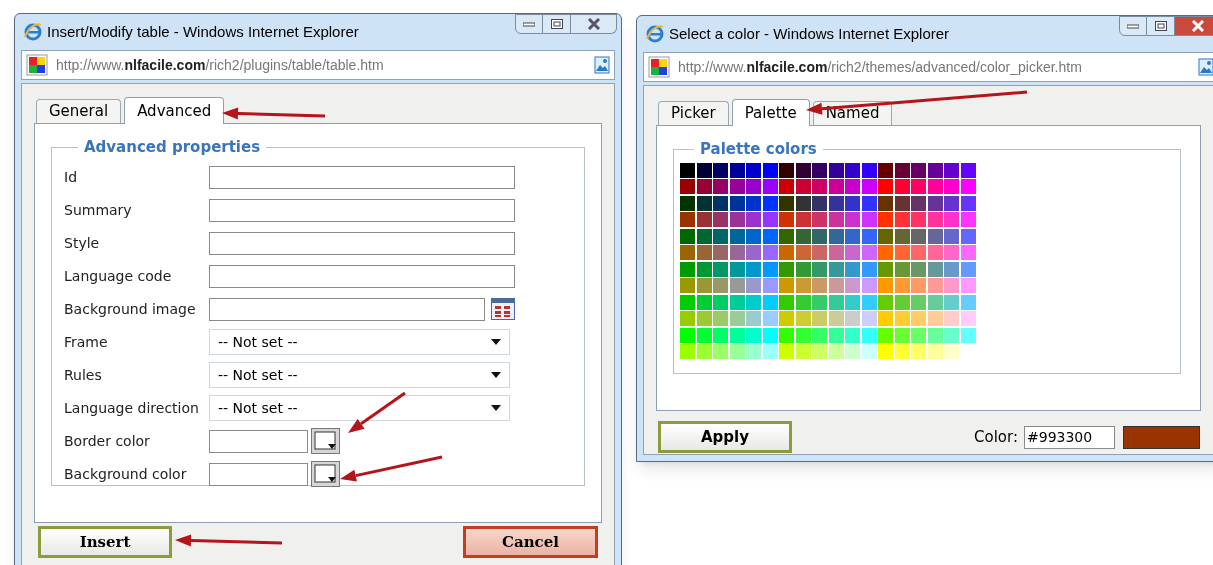 This screenshot has height=565, width=1213. I want to click on field-label: Frame, so click(86, 342).